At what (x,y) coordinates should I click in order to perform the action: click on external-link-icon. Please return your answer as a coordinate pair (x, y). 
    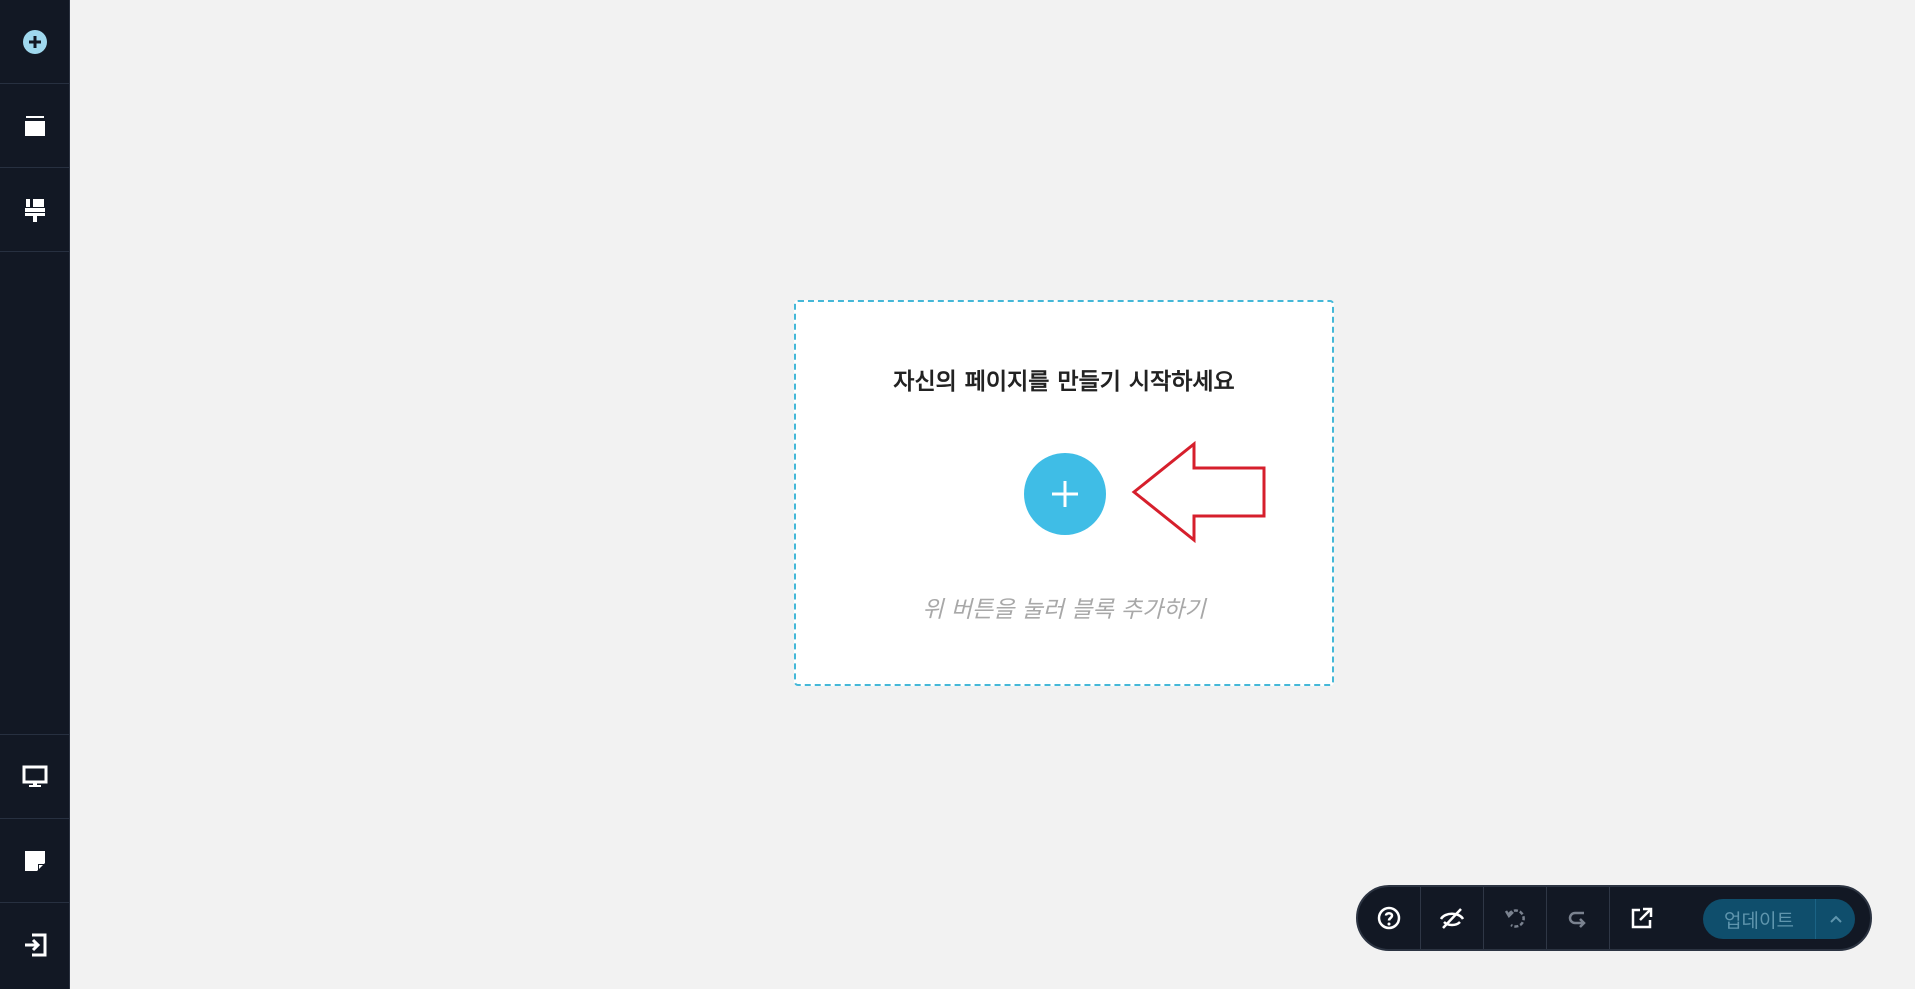
    Looking at the image, I should click on (1641, 918).